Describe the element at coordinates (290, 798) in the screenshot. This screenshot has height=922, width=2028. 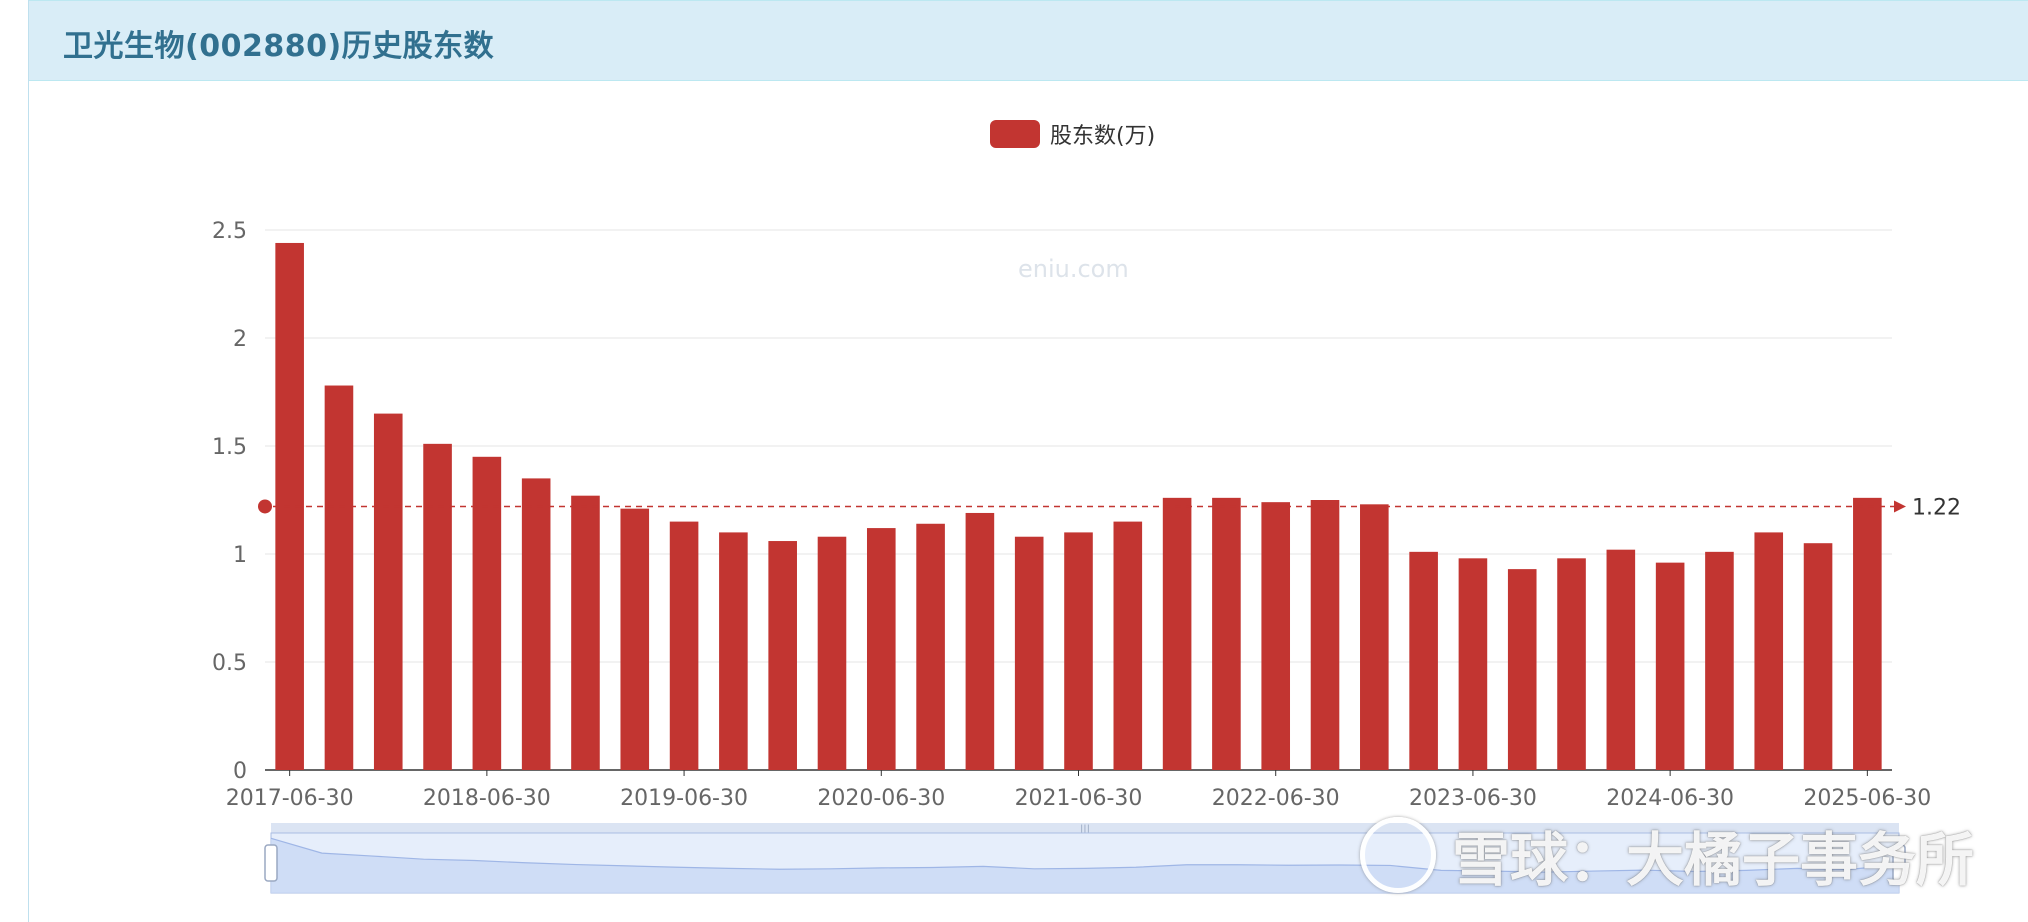
I see `x-tick-label: 2017-06-30` at that location.